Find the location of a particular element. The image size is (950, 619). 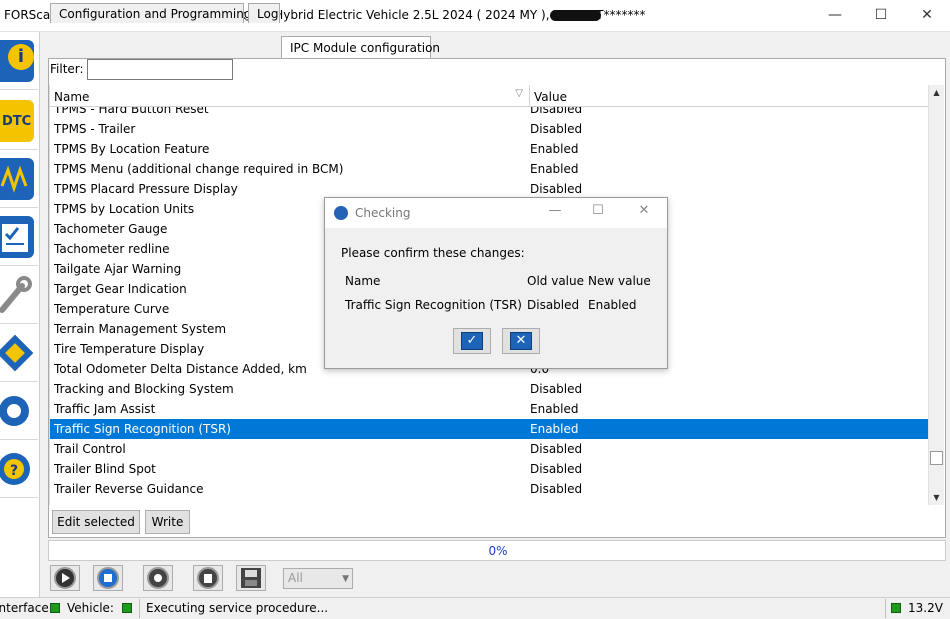

sidebar-item-vehicle-info: i is located at coordinates (19, 62).